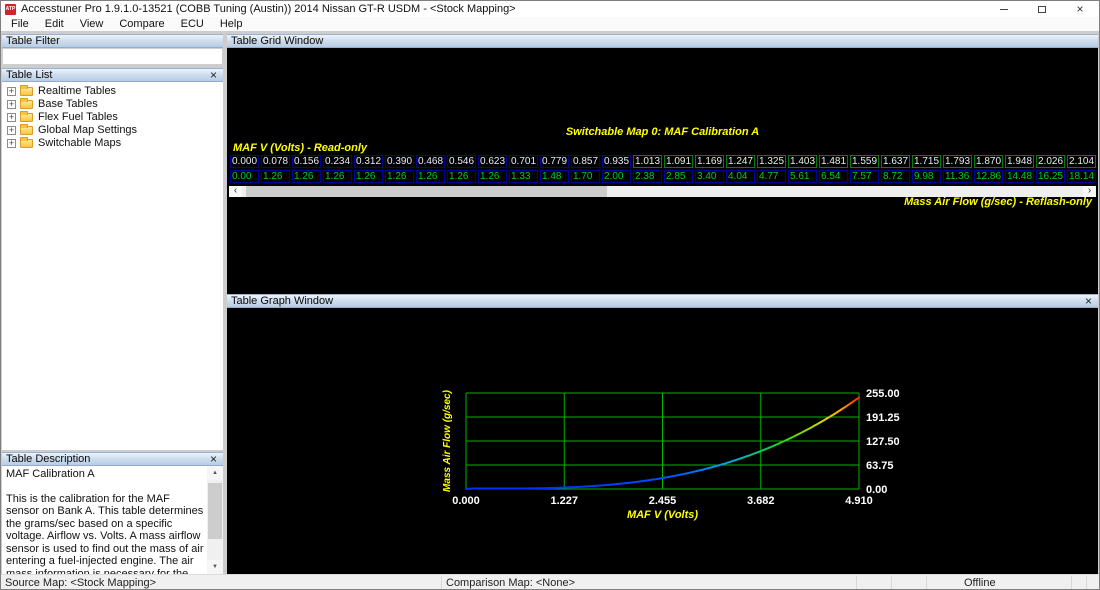 This screenshot has width=1100, height=590. I want to click on axis-cell: 1.247, so click(740, 161).